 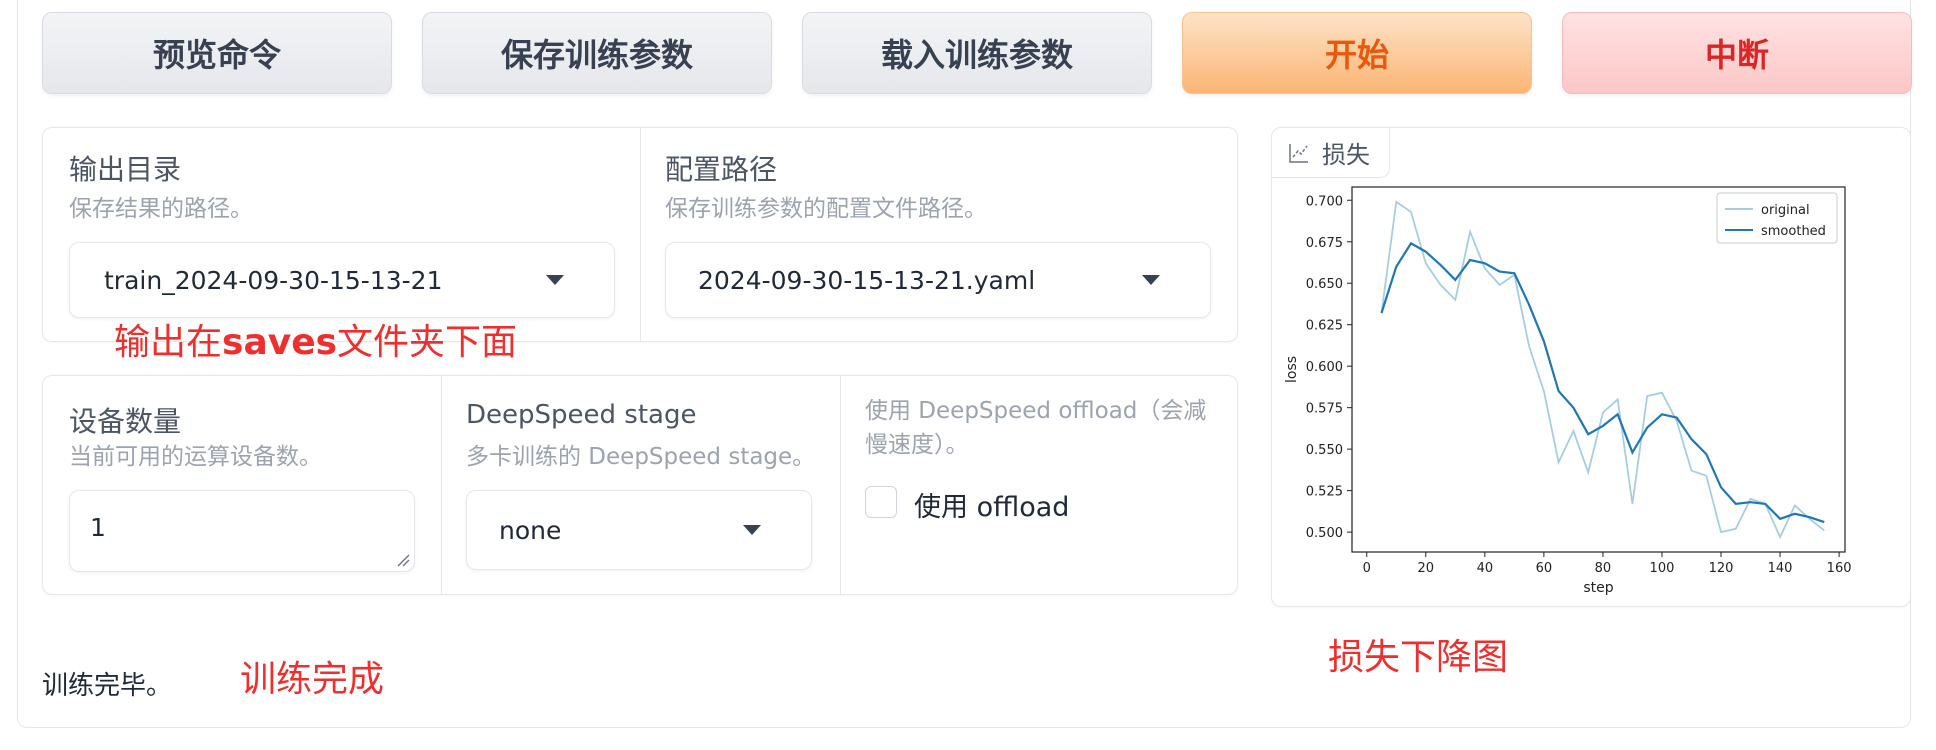 What do you see at coordinates (98, 527) in the screenshot?
I see `device-count-value: 1` at bounding box center [98, 527].